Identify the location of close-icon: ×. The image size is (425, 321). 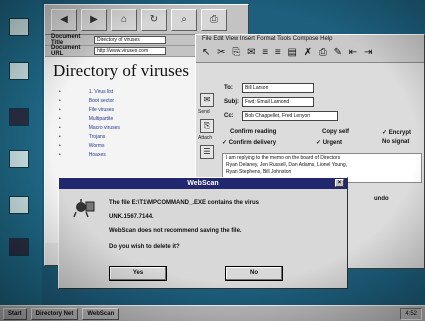
(339, 183).